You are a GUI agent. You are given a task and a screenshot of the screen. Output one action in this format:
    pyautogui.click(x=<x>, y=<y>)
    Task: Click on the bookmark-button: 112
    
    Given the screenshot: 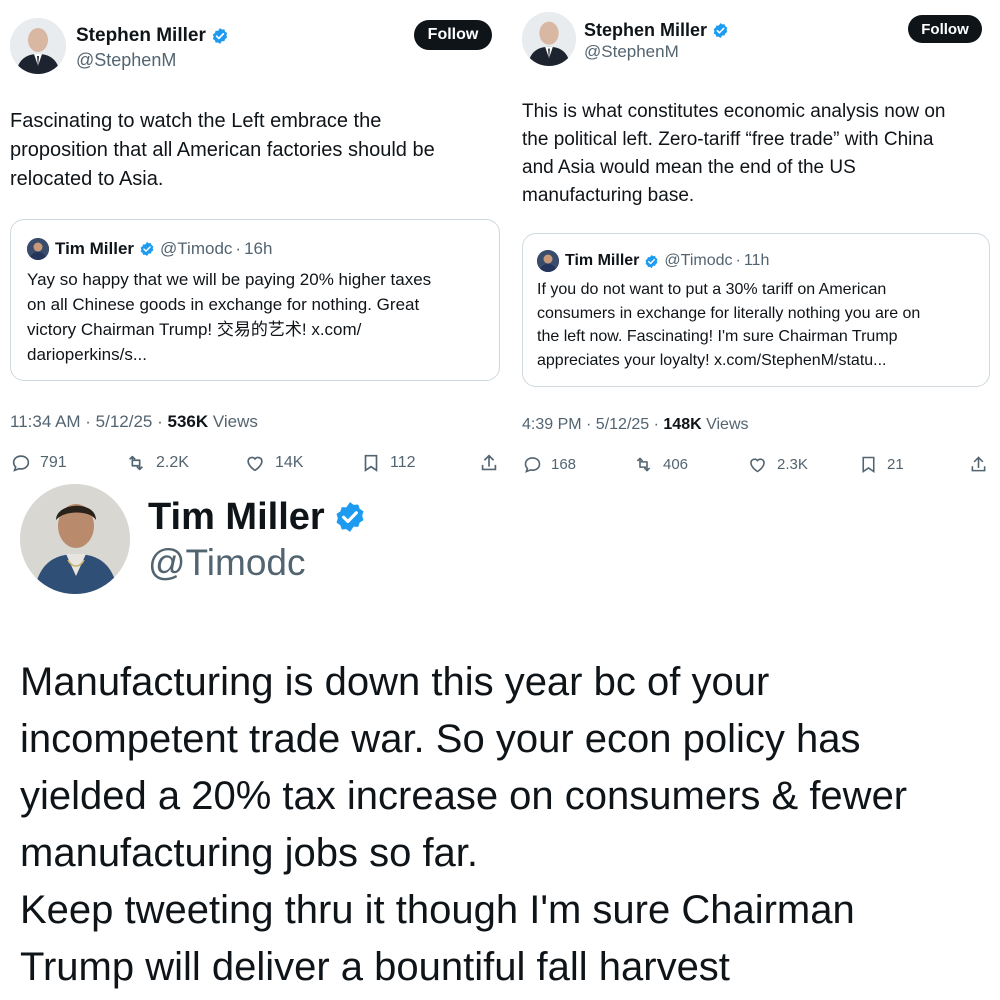 What is the action you would take?
    pyautogui.click(x=388, y=463)
    